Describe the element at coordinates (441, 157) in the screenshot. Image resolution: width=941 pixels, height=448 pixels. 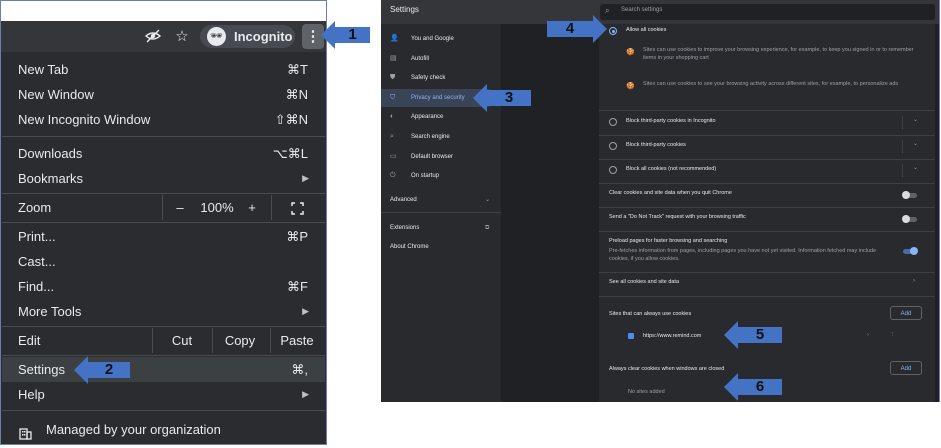
I see `sidebar-item-default-browser: ▭ Default browser` at that location.